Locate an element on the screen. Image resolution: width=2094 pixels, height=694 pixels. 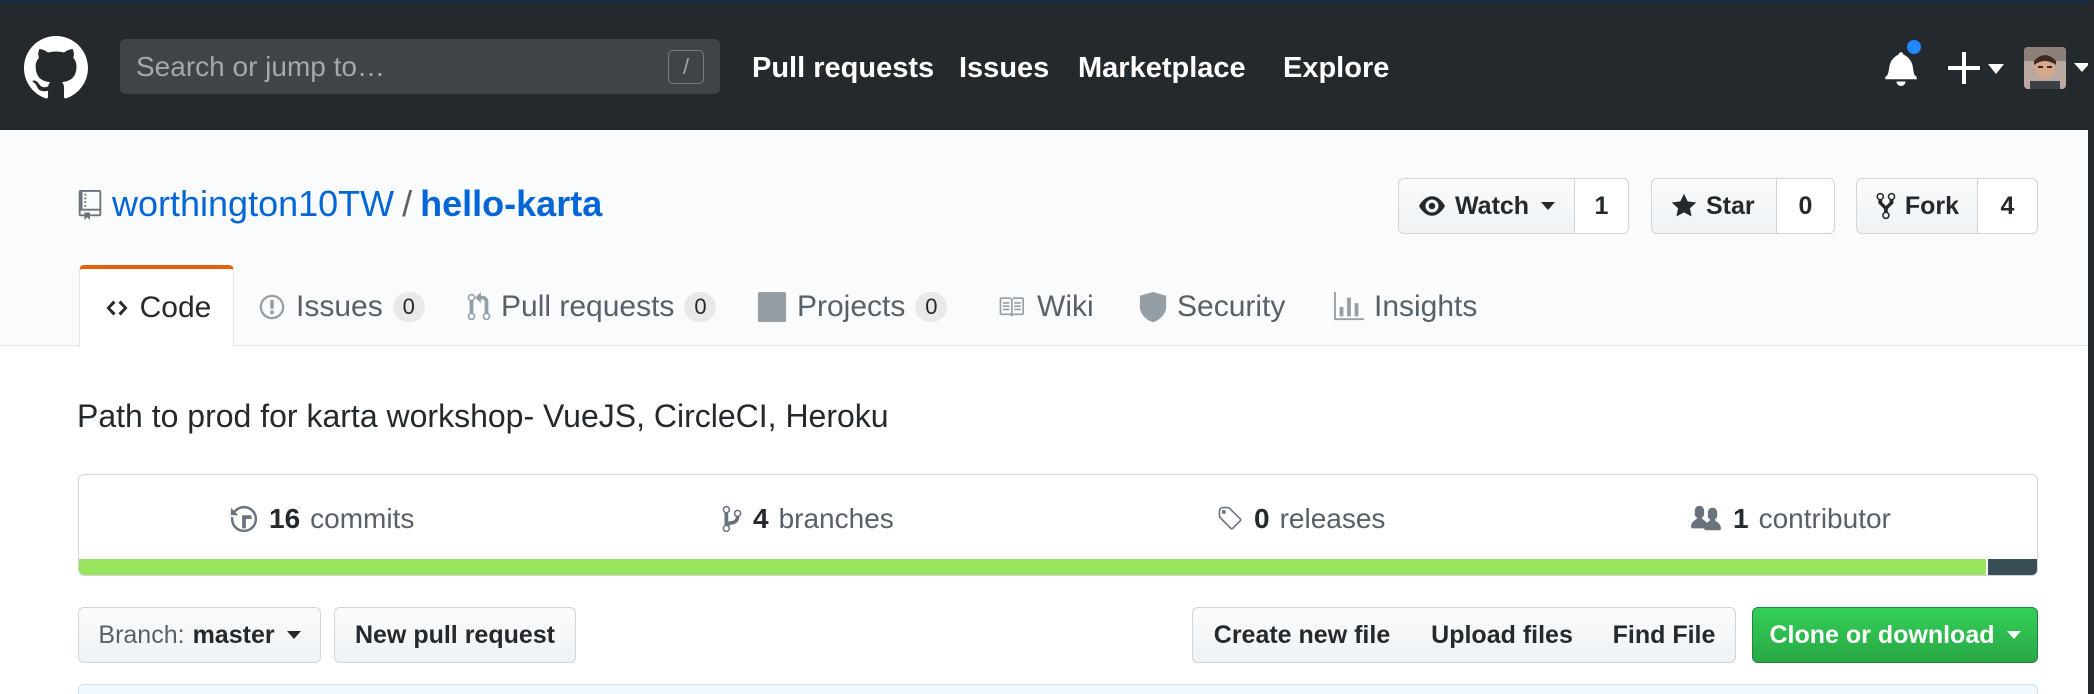
branches-label: branches is located at coordinates (836, 518).